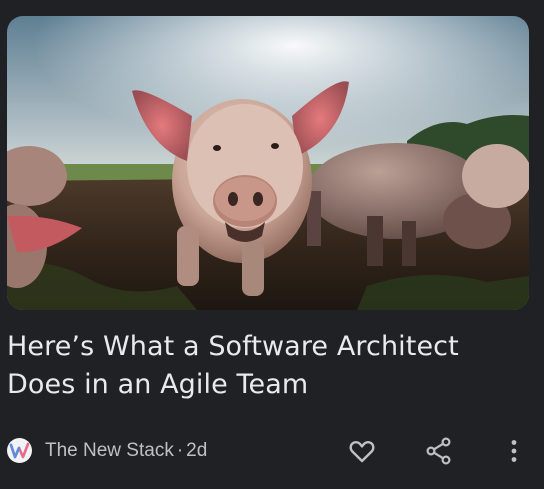 This screenshot has width=544, height=489. I want to click on source-line: The New Stack · 2d, so click(126, 451).